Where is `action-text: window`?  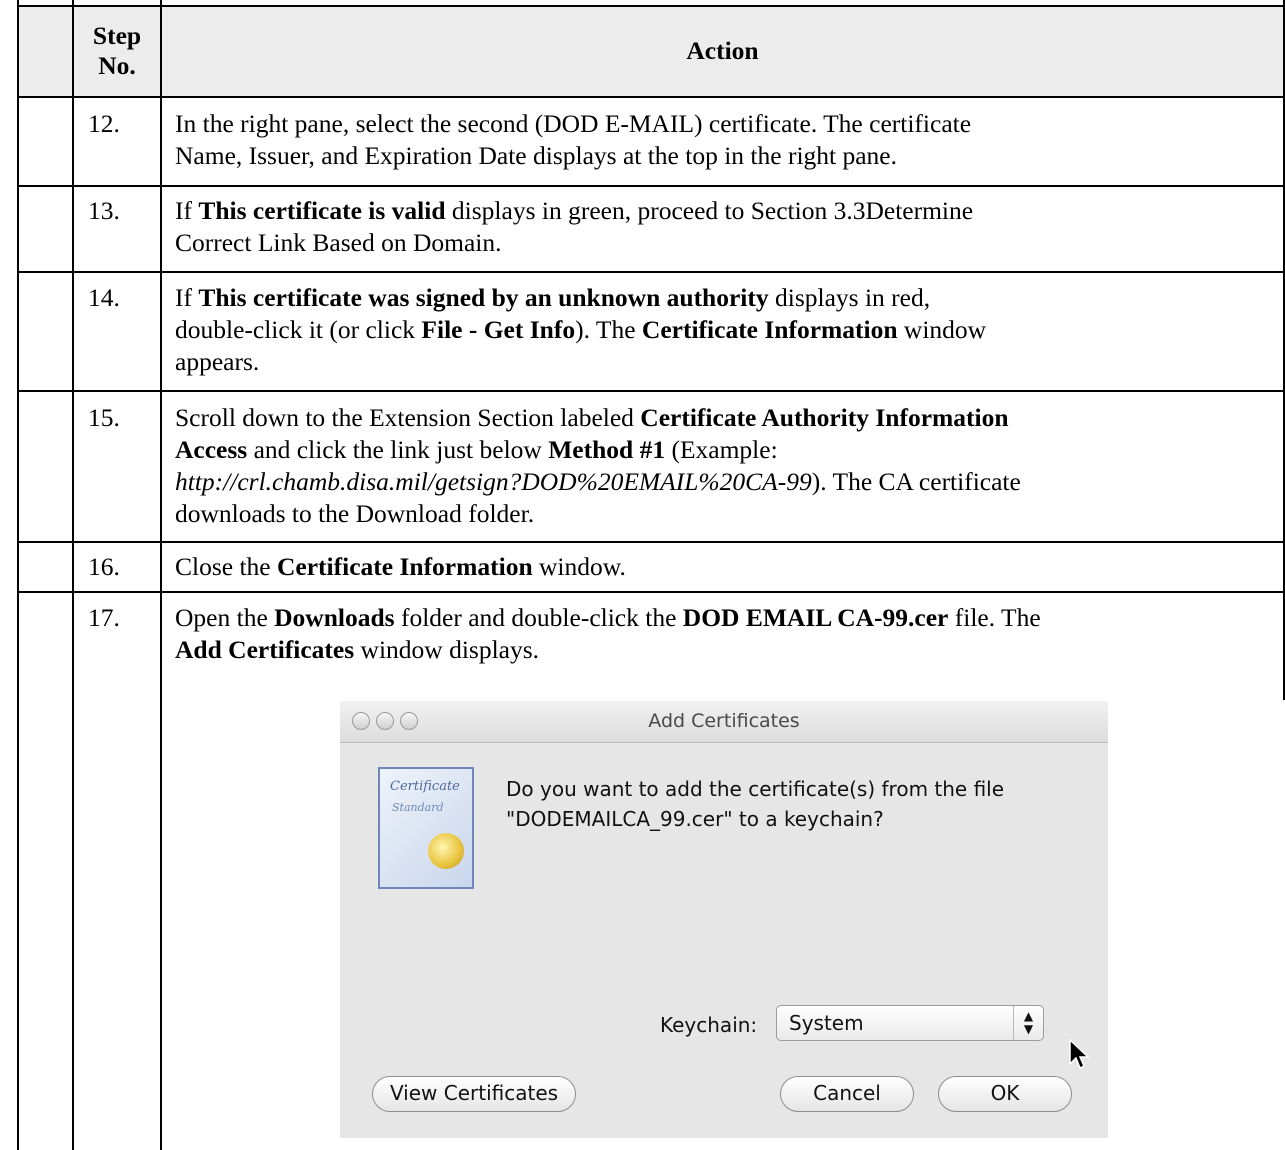
action-text: window is located at coordinates (942, 329).